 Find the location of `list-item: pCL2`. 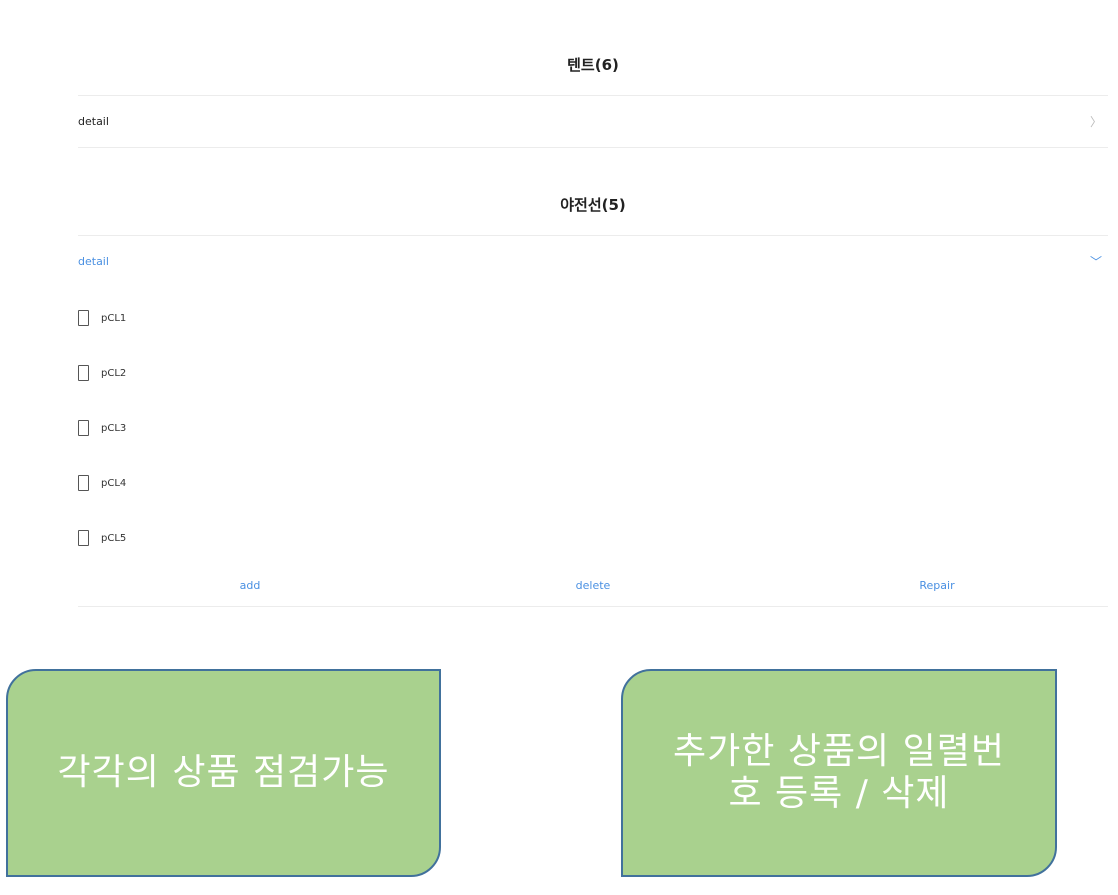

list-item: pCL2 is located at coordinates (102, 373).